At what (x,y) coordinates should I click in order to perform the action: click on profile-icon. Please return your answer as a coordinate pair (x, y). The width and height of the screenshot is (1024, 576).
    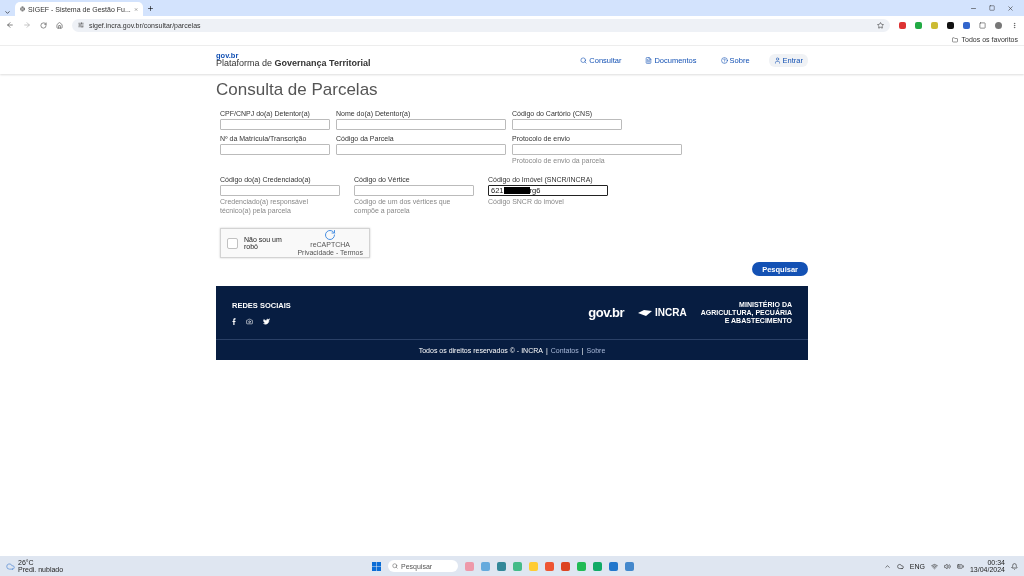
    Looking at the image, I should click on (998, 25).